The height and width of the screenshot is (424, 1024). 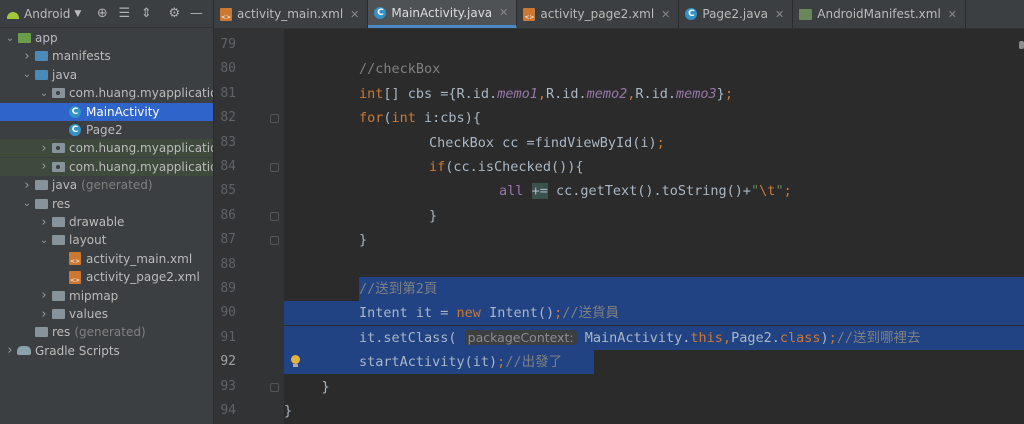 I want to click on tree-item: res (generated), so click(x=106, y=332).